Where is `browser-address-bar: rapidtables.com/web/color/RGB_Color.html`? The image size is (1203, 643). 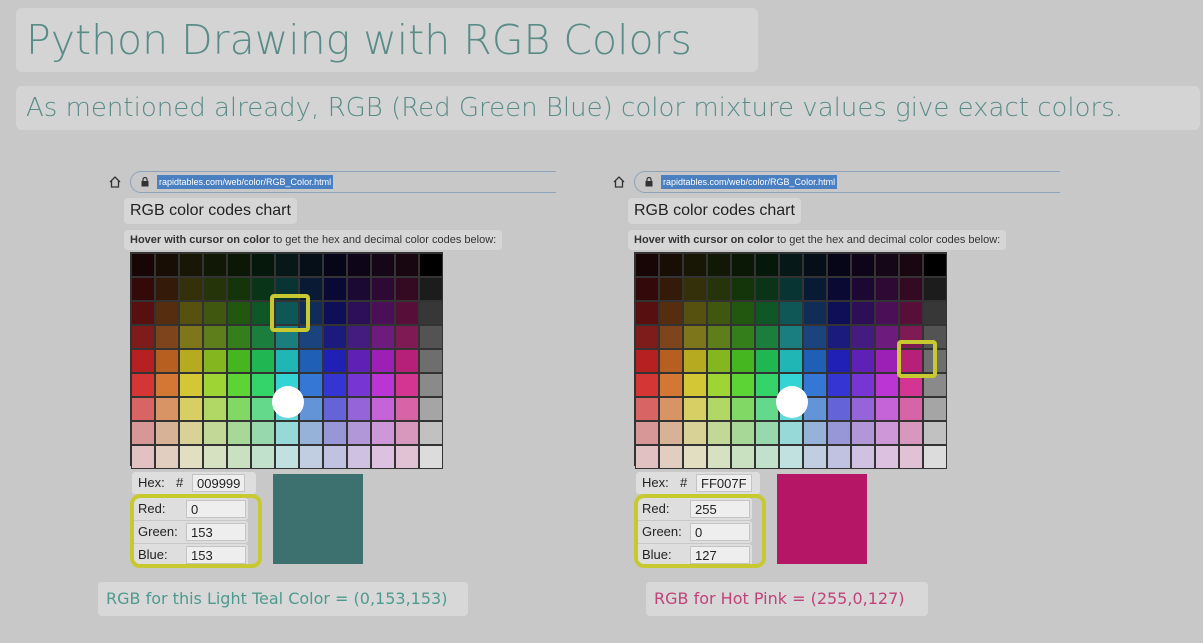 browser-address-bar: rapidtables.com/web/color/RGB_Color.html is located at coordinates (332, 182).